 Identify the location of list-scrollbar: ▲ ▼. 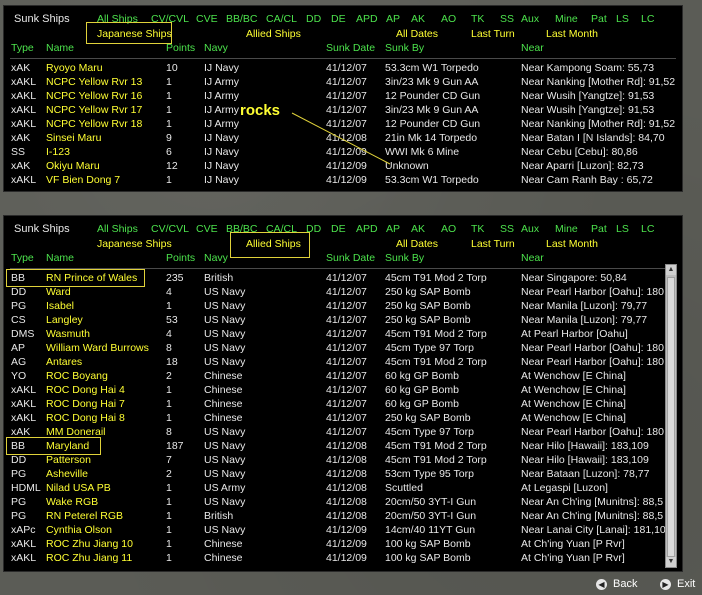
(671, 416).